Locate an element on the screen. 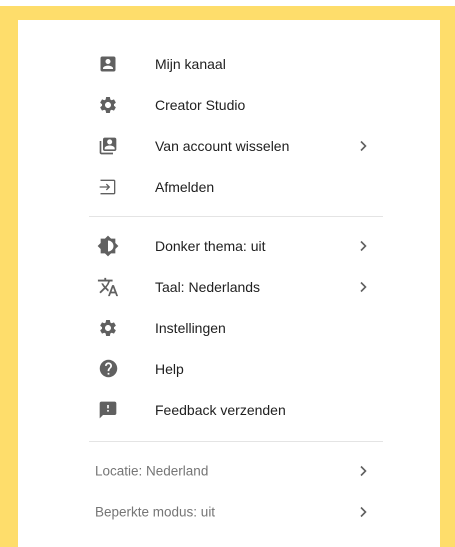 The image size is (455, 547). account-box-icon is located at coordinates (108, 64).